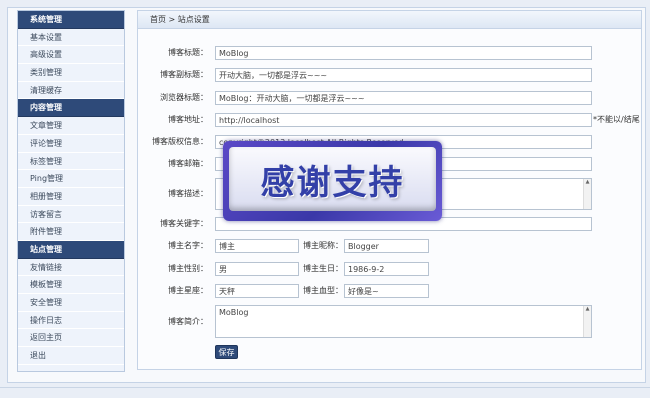 The image size is (650, 398). Describe the element at coordinates (188, 119) in the screenshot. I see `blog-url-label: 博客地址：` at that location.